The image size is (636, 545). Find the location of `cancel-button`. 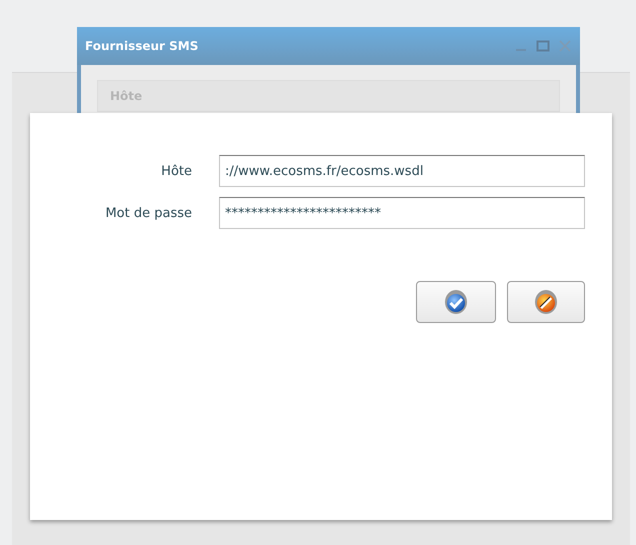

cancel-button is located at coordinates (546, 302).